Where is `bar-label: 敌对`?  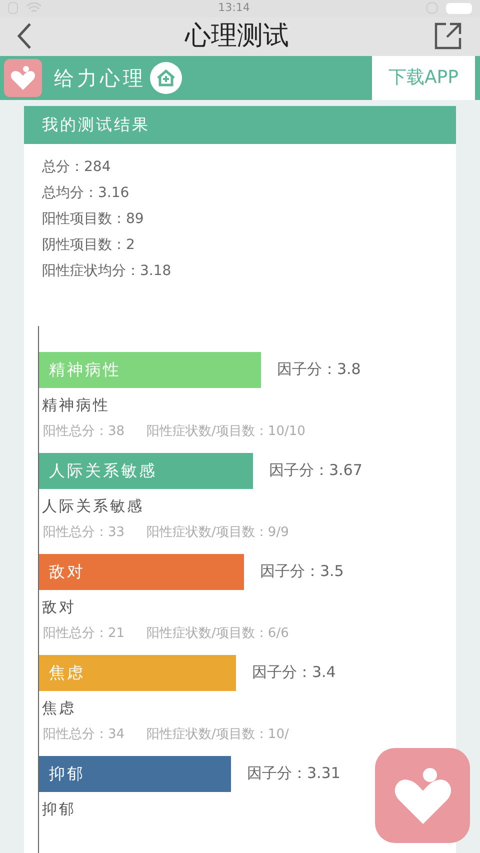 bar-label: 敌对 is located at coordinates (67, 571).